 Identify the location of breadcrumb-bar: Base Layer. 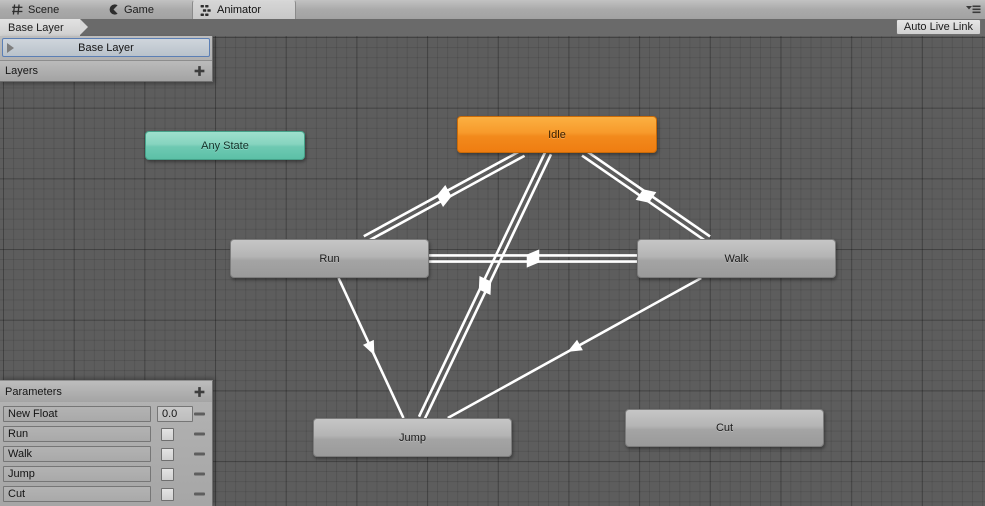
(492, 27).